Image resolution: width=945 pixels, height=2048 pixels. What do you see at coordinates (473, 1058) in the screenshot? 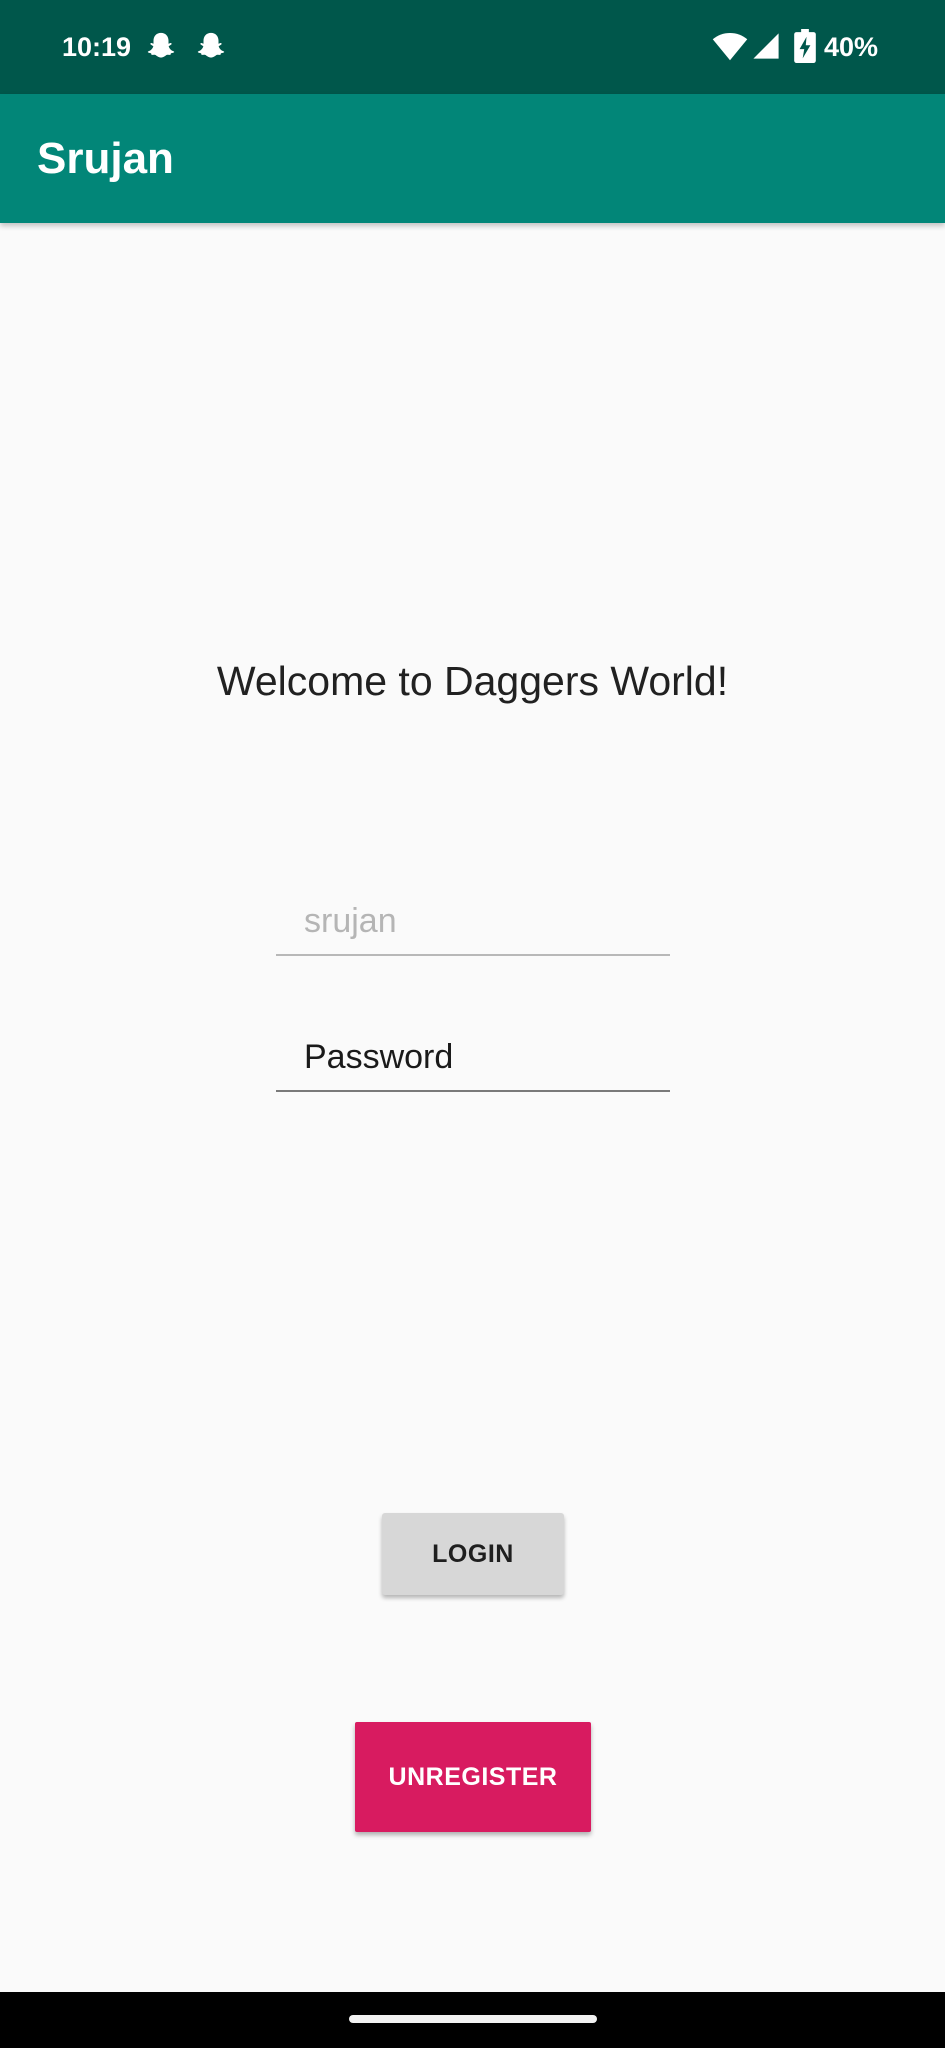
I see `password-field` at bounding box center [473, 1058].